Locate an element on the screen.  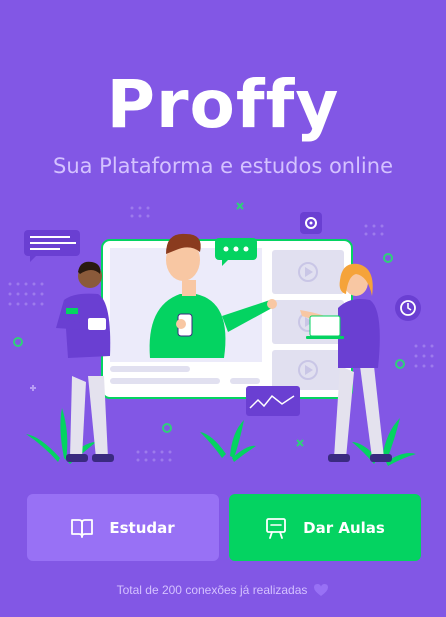
study-button: Estudar is located at coordinates (123, 527).